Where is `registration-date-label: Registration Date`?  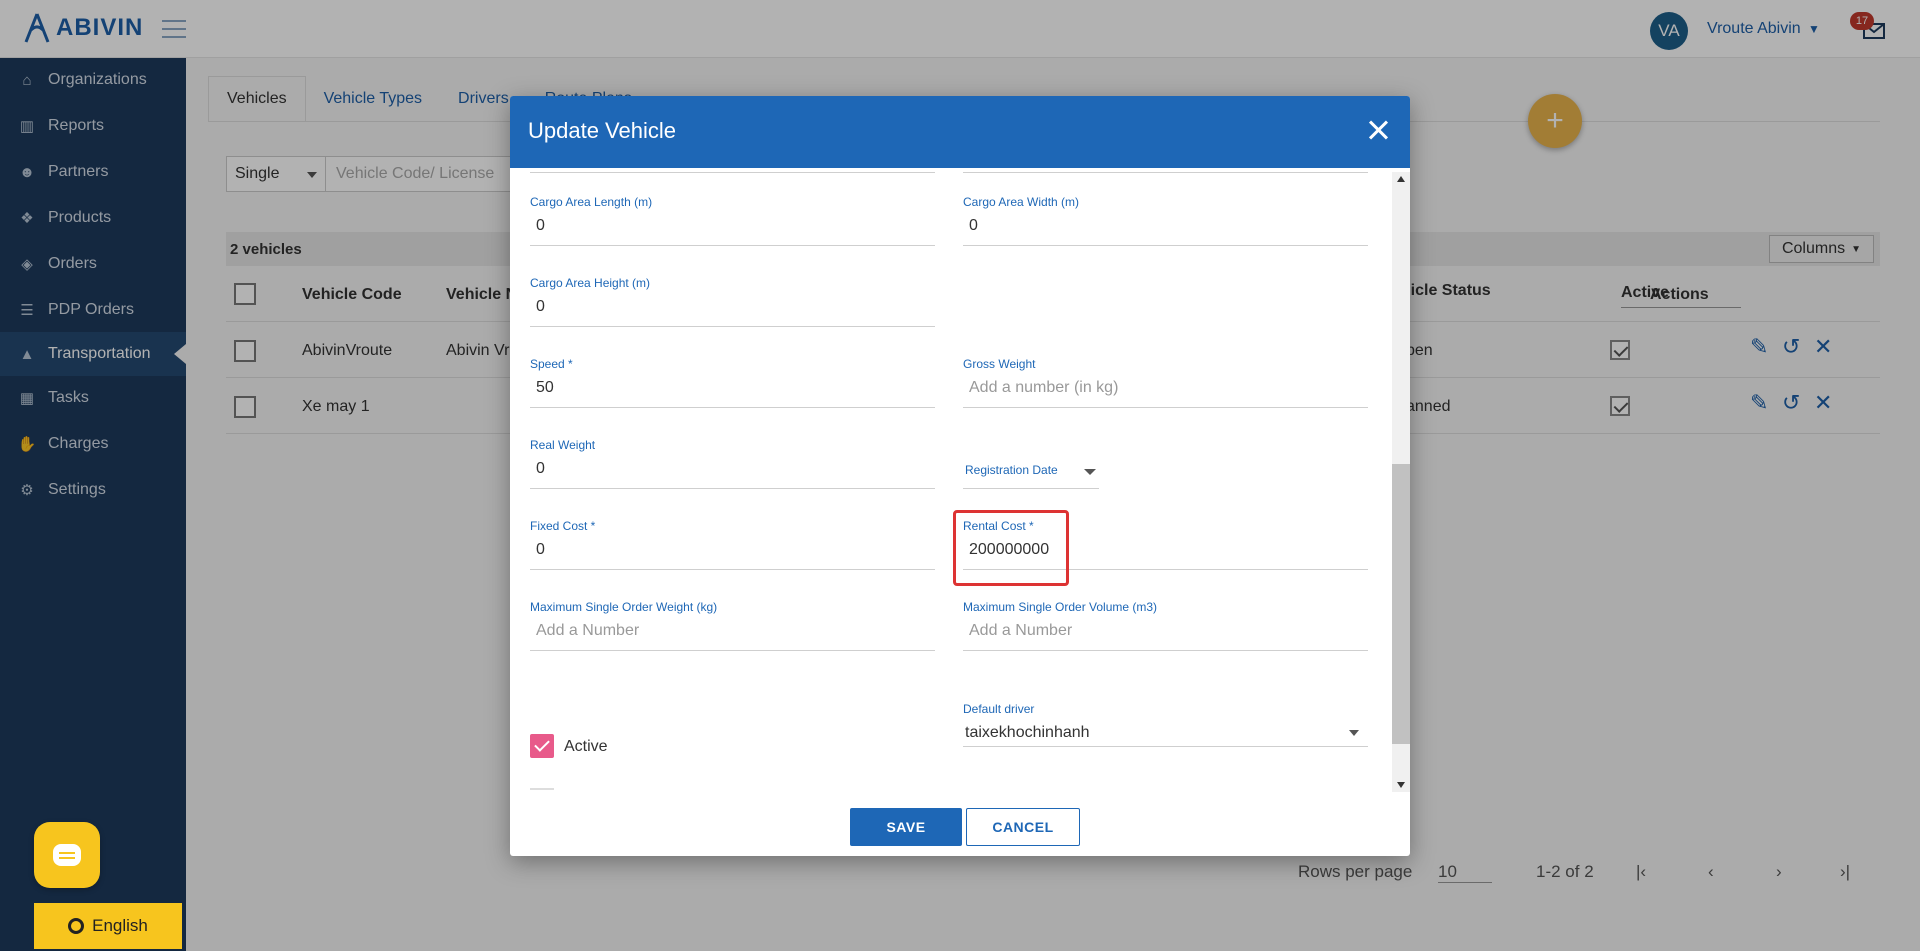 registration-date-label: Registration Date is located at coordinates (1011, 470).